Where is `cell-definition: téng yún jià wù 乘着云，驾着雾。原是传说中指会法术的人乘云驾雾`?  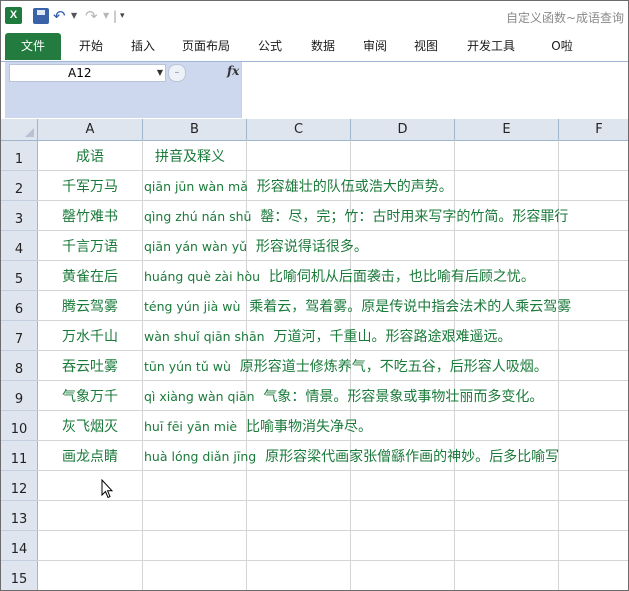 cell-definition: téng yún jià wù 乘着云，驾着雾。原是传说中指会法术的人乘云驾雾 is located at coordinates (357, 306).